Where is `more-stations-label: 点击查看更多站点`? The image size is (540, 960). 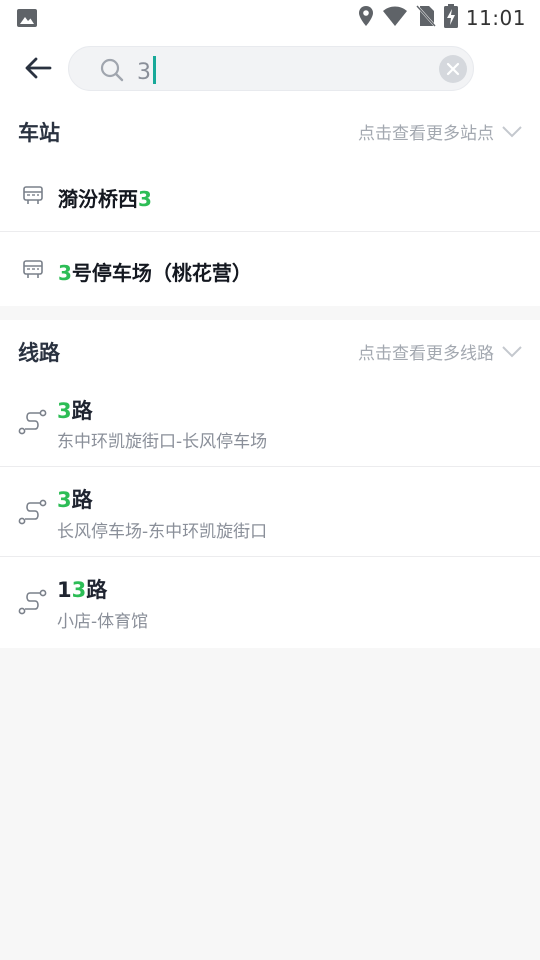
more-stations-label: 点击查看更多站点 is located at coordinates (426, 134).